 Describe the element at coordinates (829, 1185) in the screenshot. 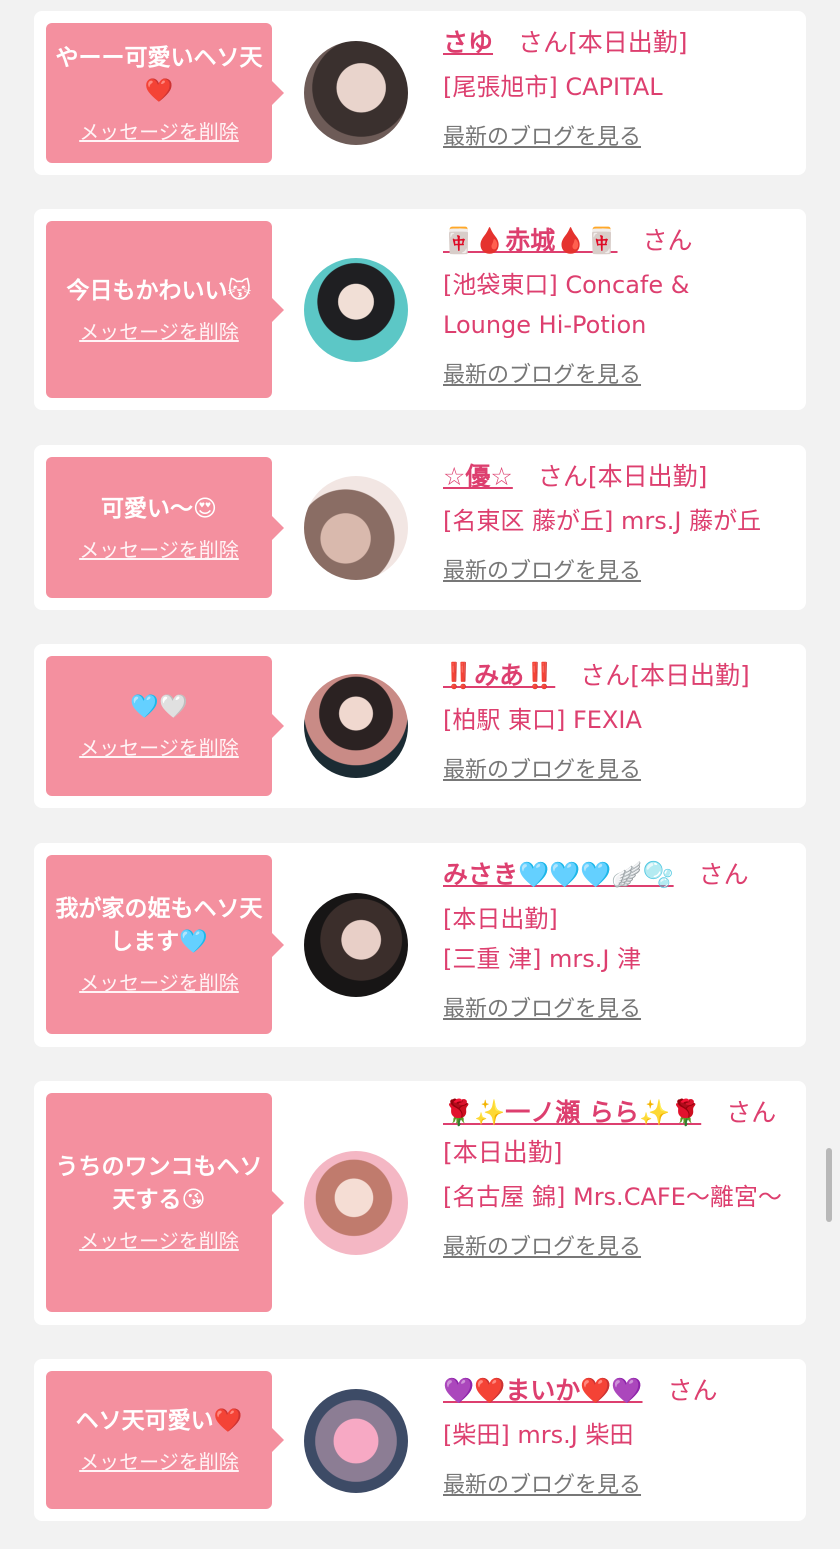

I see `scrollbar` at that location.